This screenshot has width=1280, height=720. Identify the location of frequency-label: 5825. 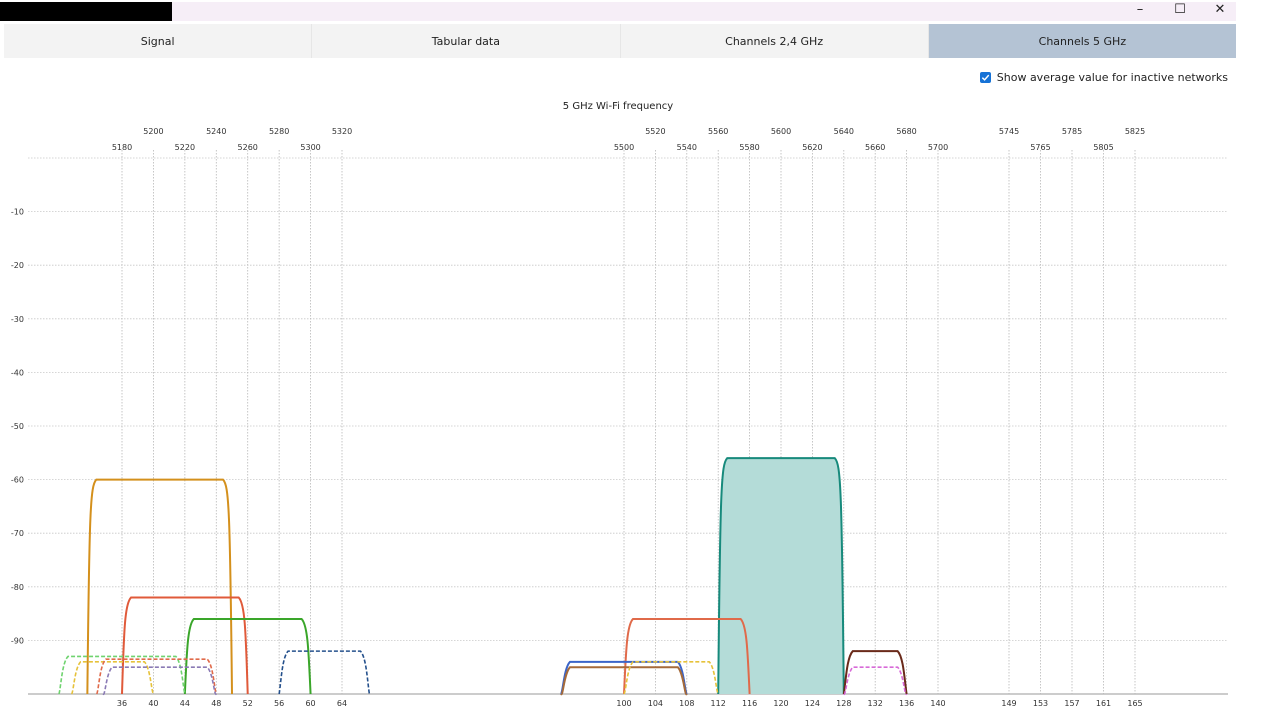
(1135, 131).